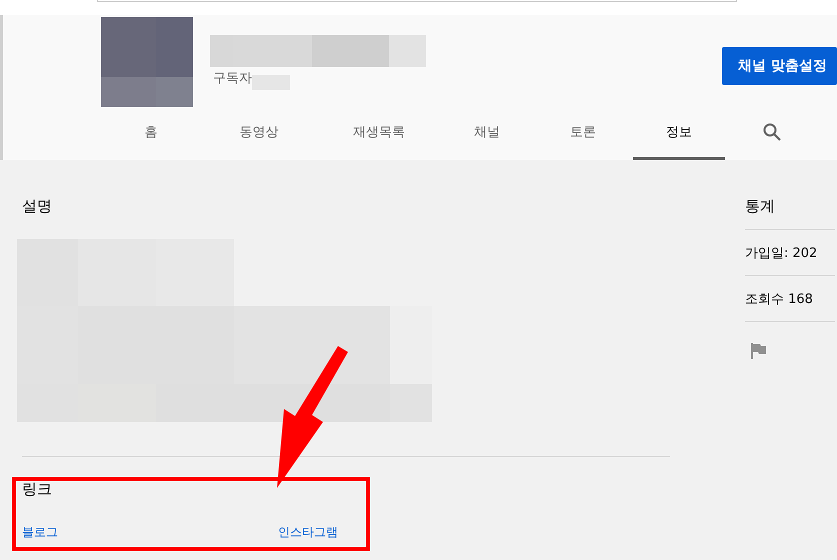  Describe the element at coordinates (772, 131) in the screenshot. I see `search-icon` at that location.